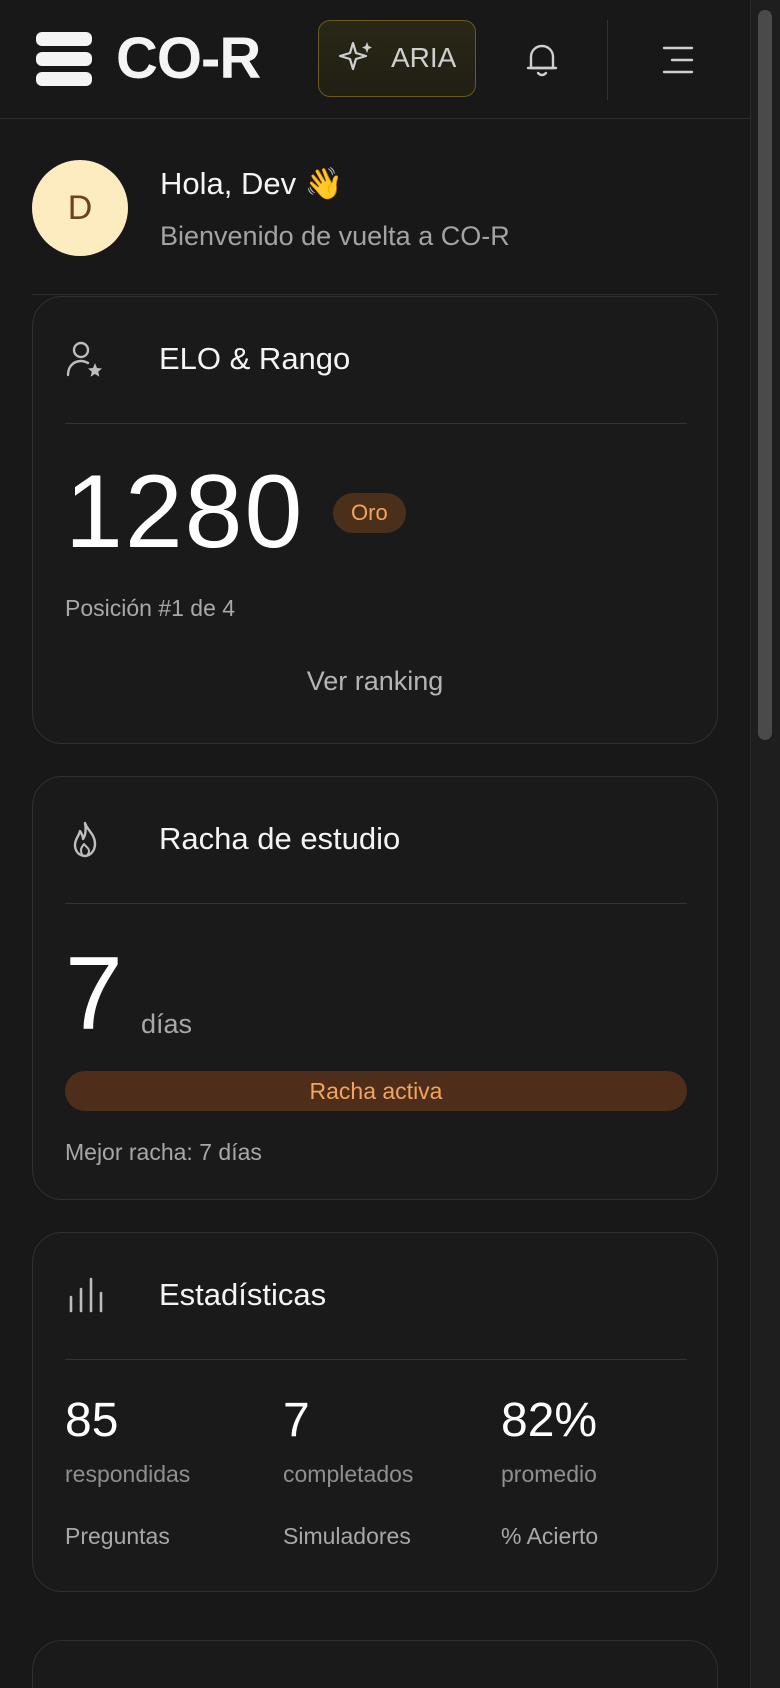 This screenshot has height=1688, width=780. I want to click on bar-chart-icon, so click(86, 1295).